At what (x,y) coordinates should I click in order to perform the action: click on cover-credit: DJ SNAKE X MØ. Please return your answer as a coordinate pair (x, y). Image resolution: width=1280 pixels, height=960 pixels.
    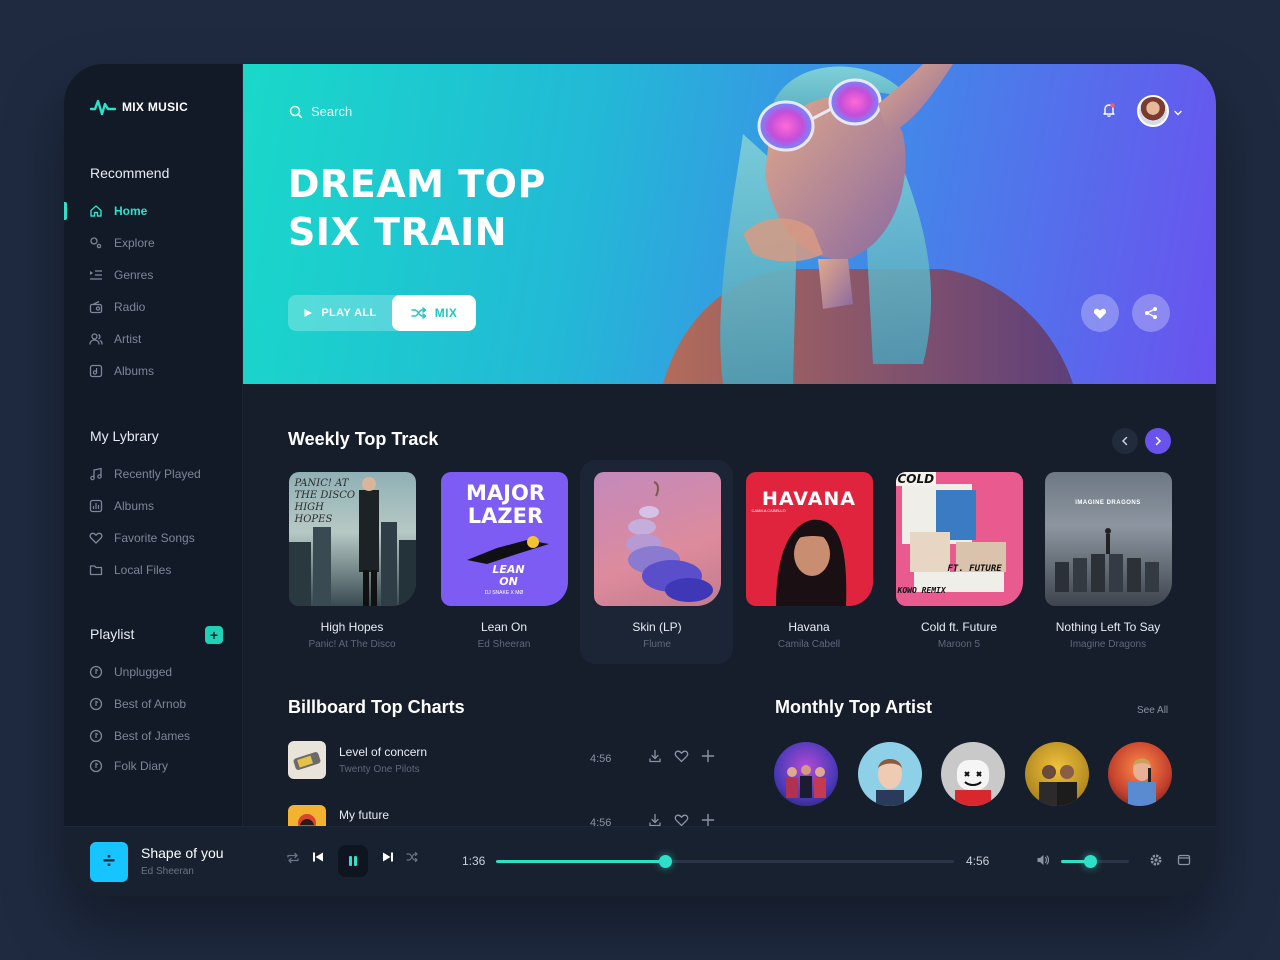
    Looking at the image, I should click on (504, 593).